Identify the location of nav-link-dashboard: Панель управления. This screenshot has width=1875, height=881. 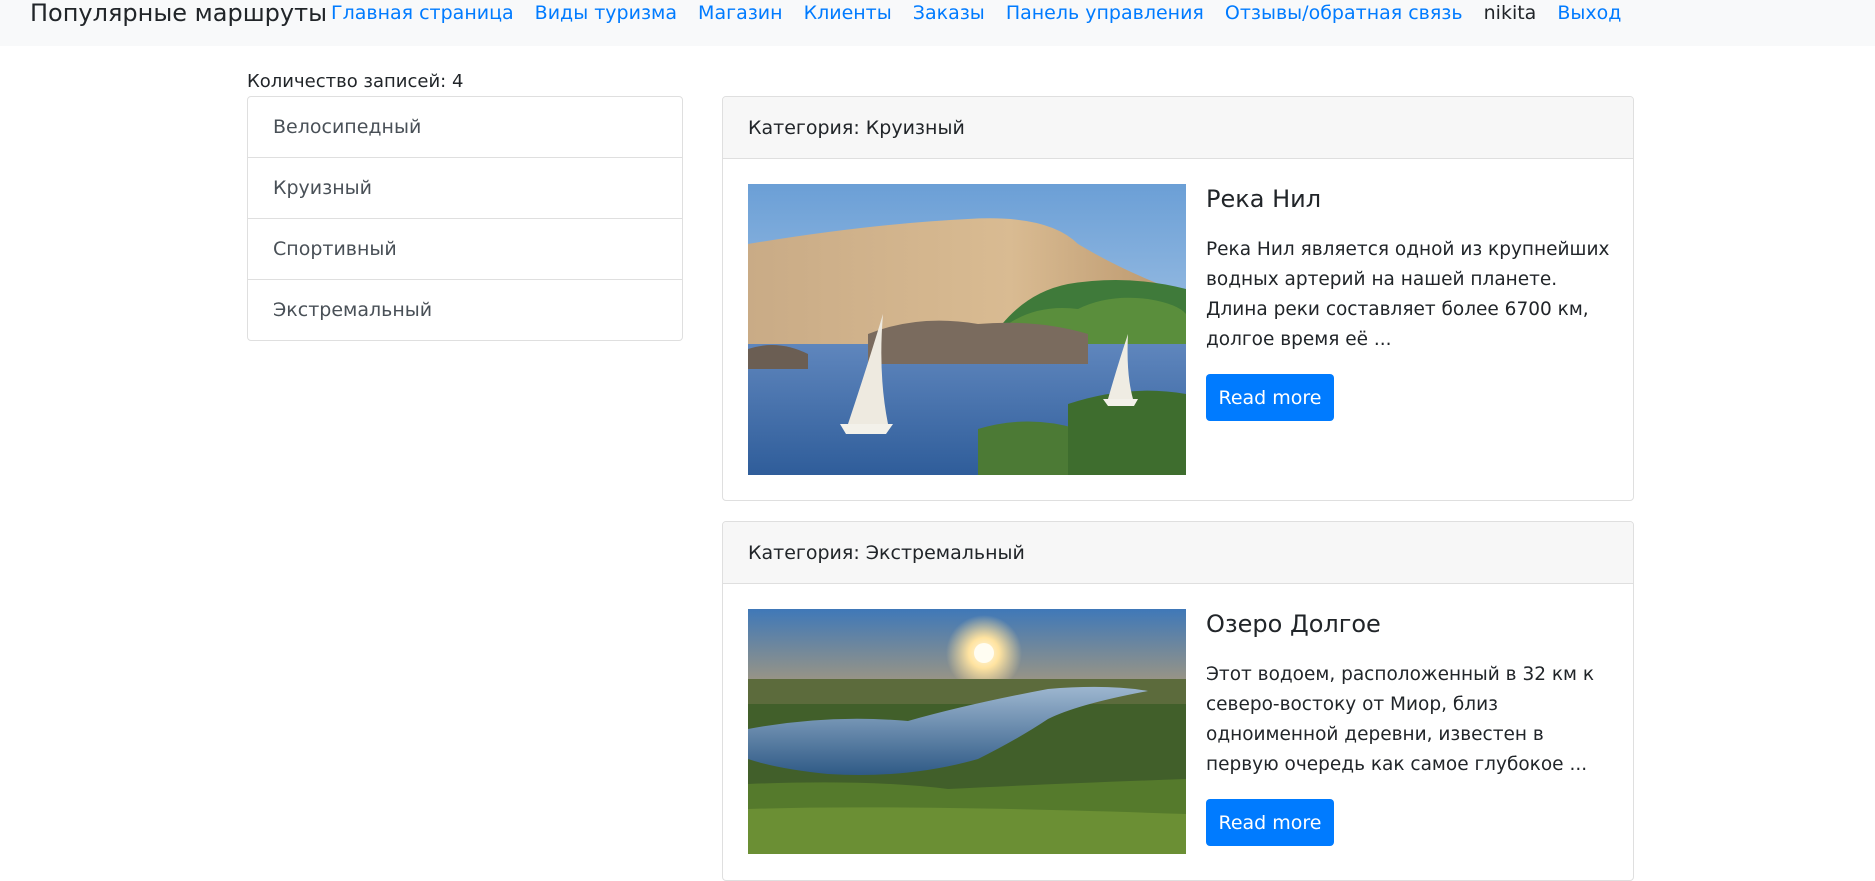
(1105, 13).